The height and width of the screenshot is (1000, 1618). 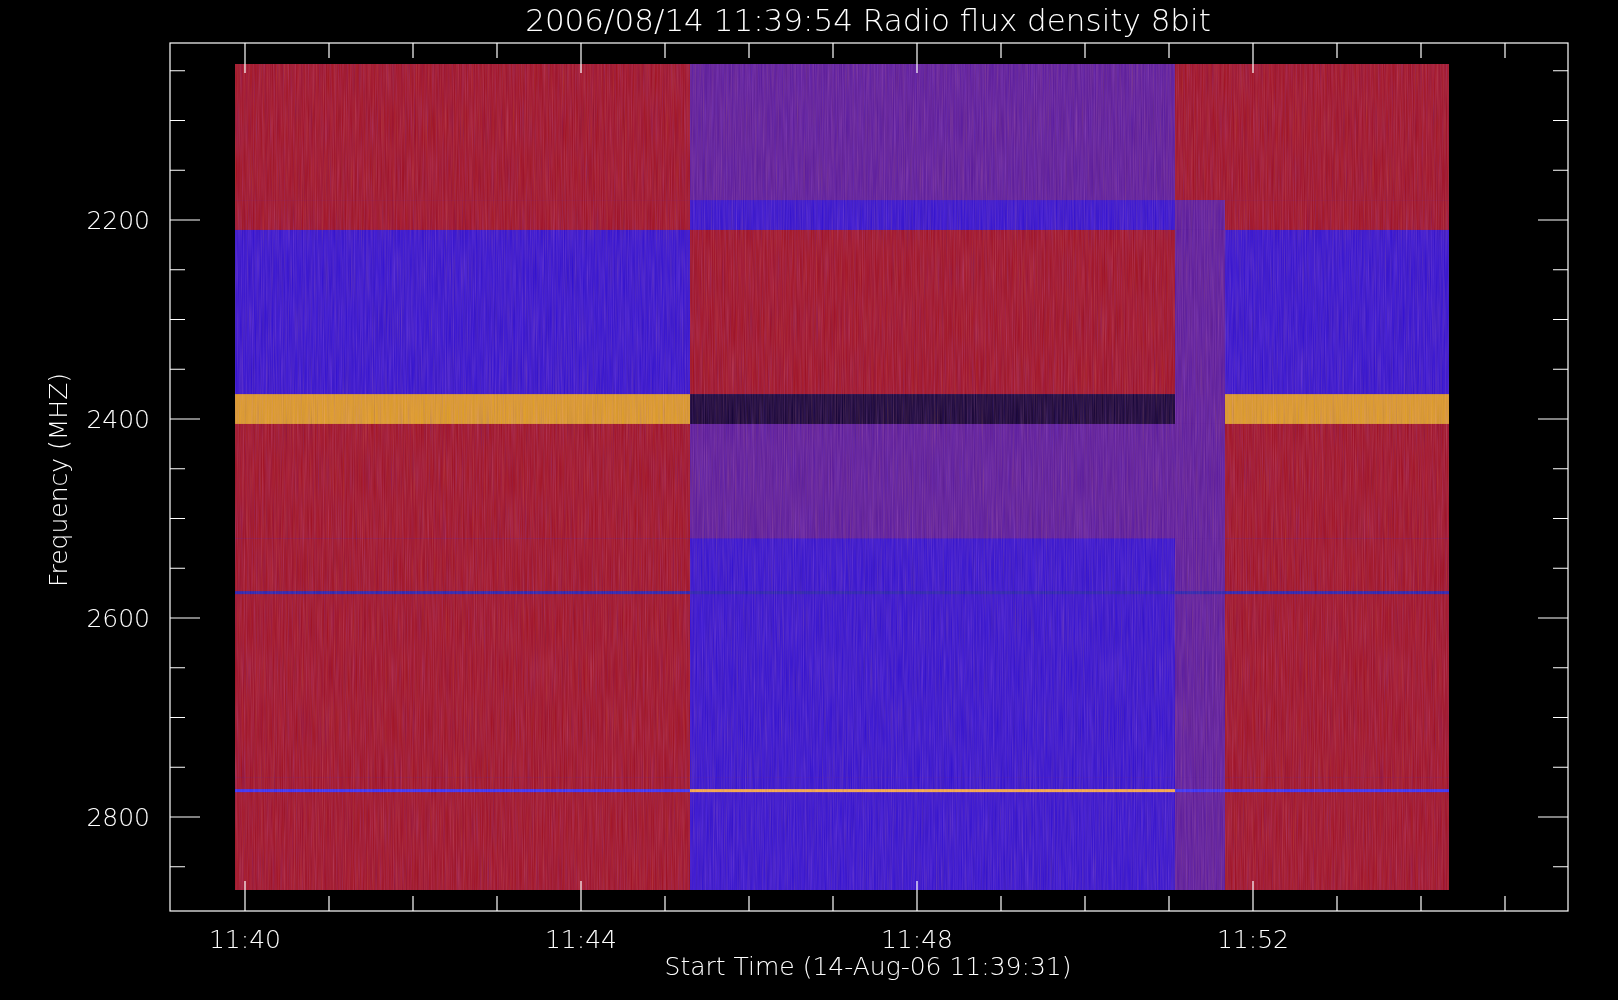 What do you see at coordinates (118, 419) in the screenshot?
I see `y-tick-label: 2400` at bounding box center [118, 419].